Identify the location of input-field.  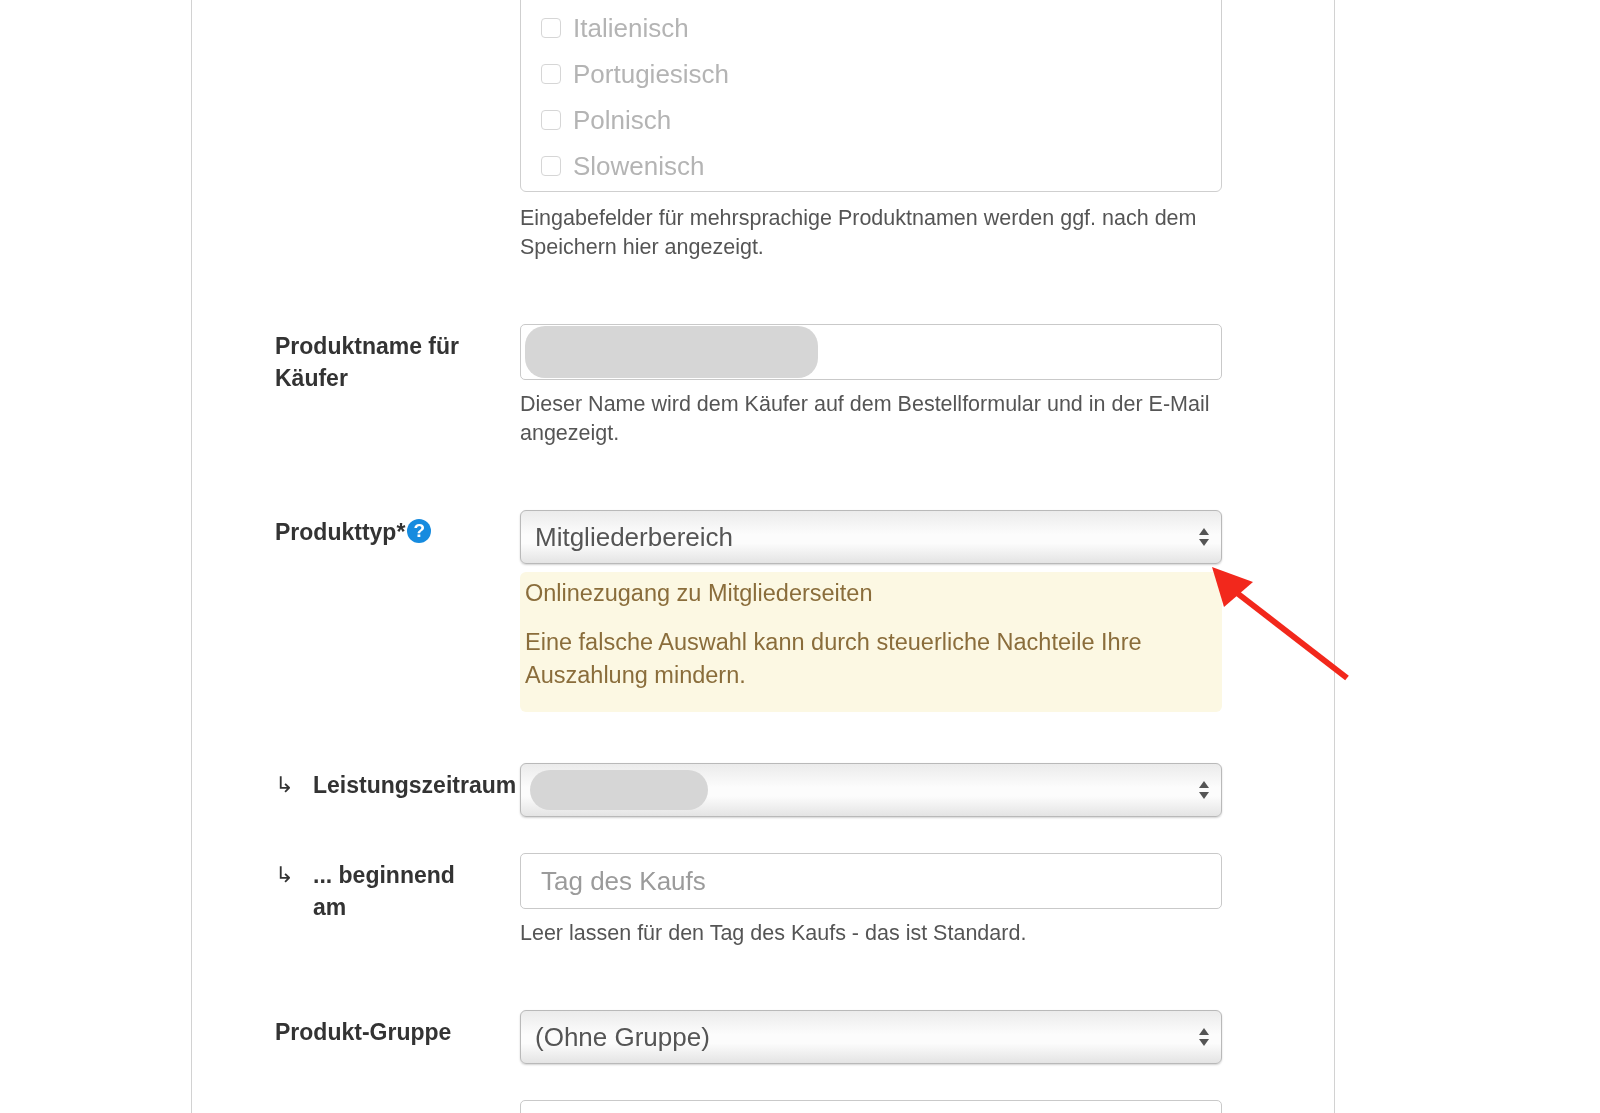
(871, 352).